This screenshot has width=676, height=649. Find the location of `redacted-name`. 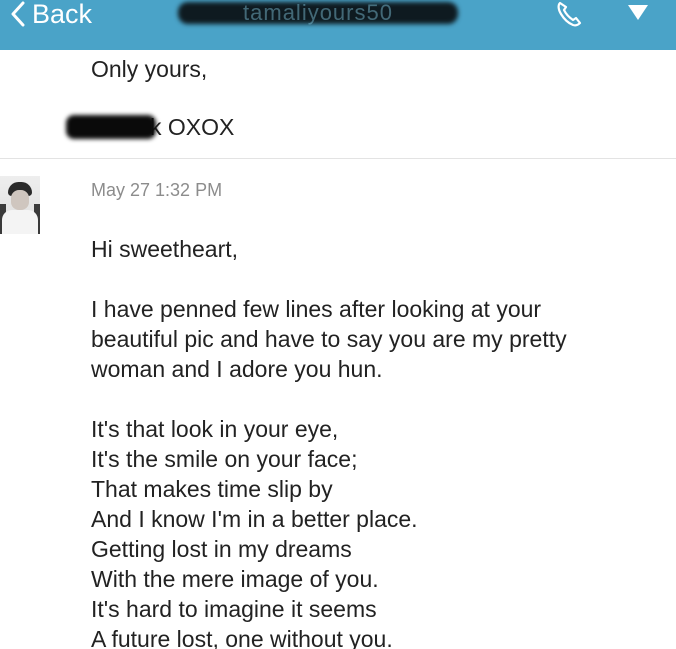

redacted-name is located at coordinates (111, 127).